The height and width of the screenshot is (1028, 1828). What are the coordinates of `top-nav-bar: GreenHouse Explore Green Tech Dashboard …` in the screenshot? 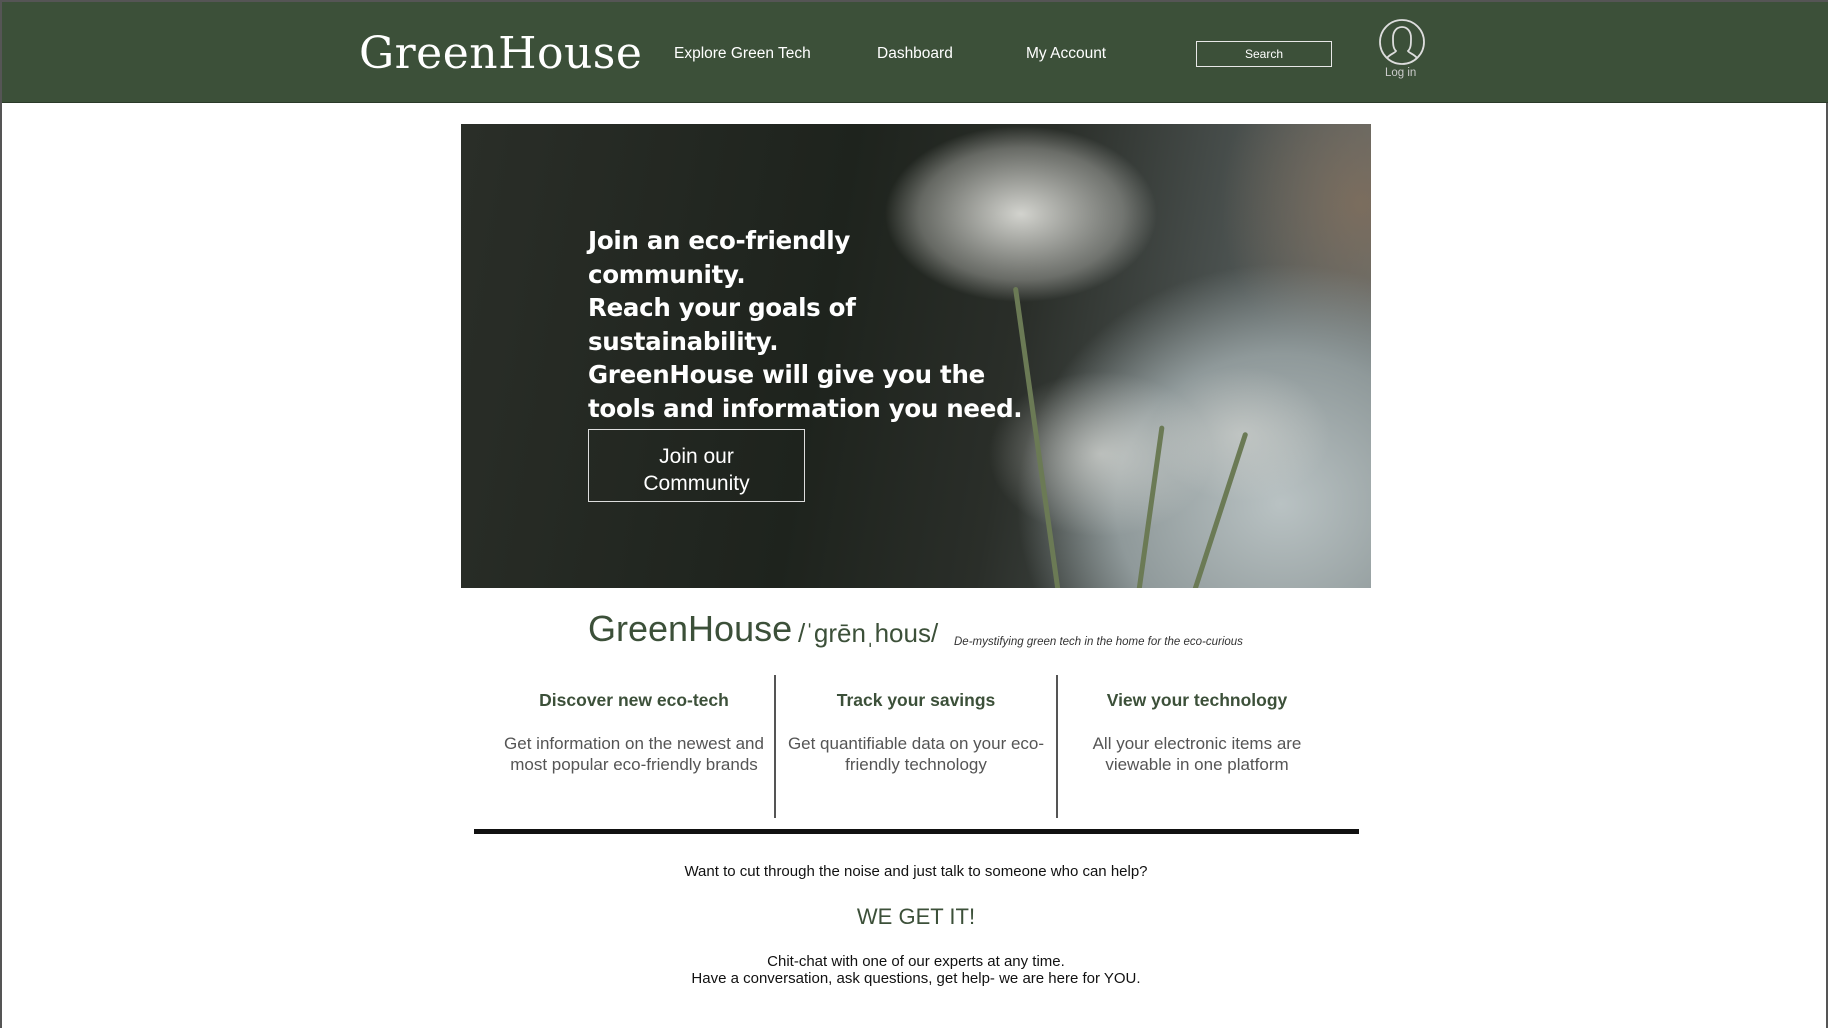 It's located at (915, 52).